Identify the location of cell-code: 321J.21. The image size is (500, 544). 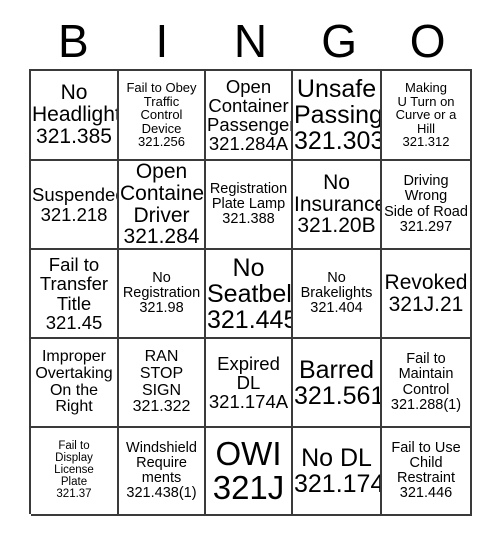
(426, 304).